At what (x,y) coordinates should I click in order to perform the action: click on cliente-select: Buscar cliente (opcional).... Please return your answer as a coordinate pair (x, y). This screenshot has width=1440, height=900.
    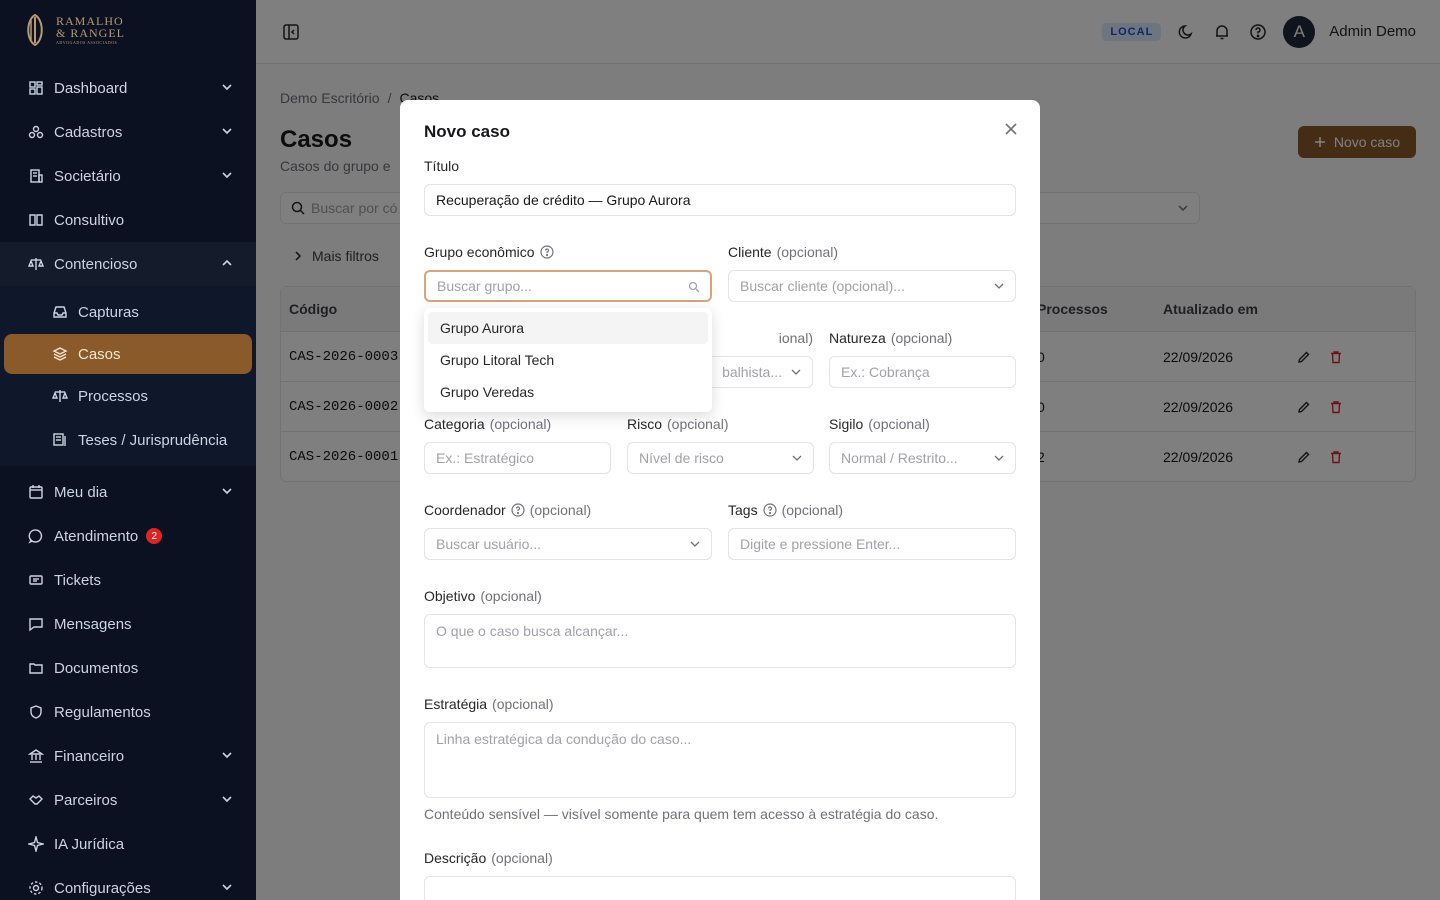
    Looking at the image, I should click on (872, 286).